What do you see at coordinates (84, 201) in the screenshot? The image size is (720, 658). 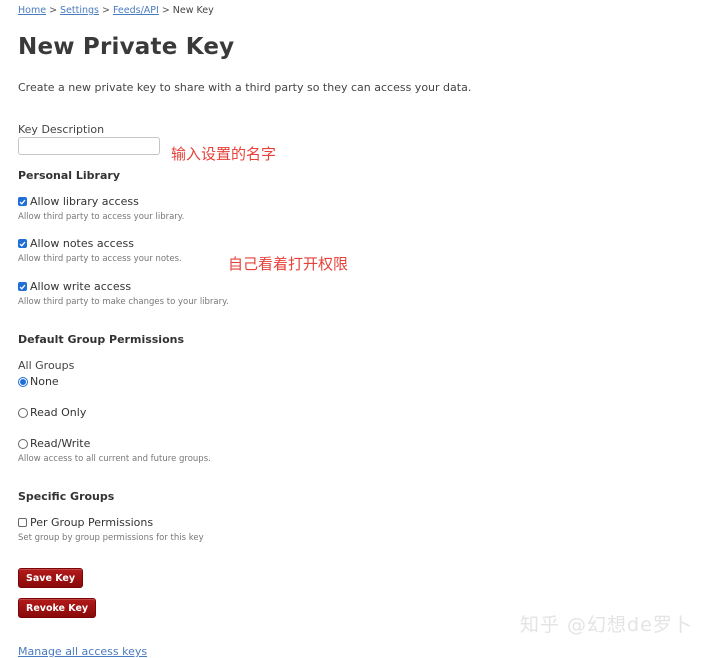 I see `allow-library-access-label: Allow library access` at bounding box center [84, 201].